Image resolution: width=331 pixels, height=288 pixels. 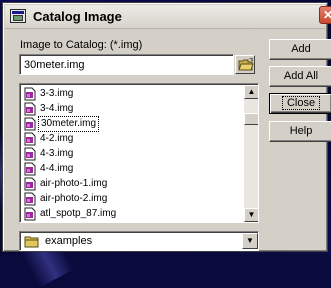 What do you see at coordinates (251, 153) in the screenshot?
I see `file-list-scrollbar: ▲ ▼` at bounding box center [251, 153].